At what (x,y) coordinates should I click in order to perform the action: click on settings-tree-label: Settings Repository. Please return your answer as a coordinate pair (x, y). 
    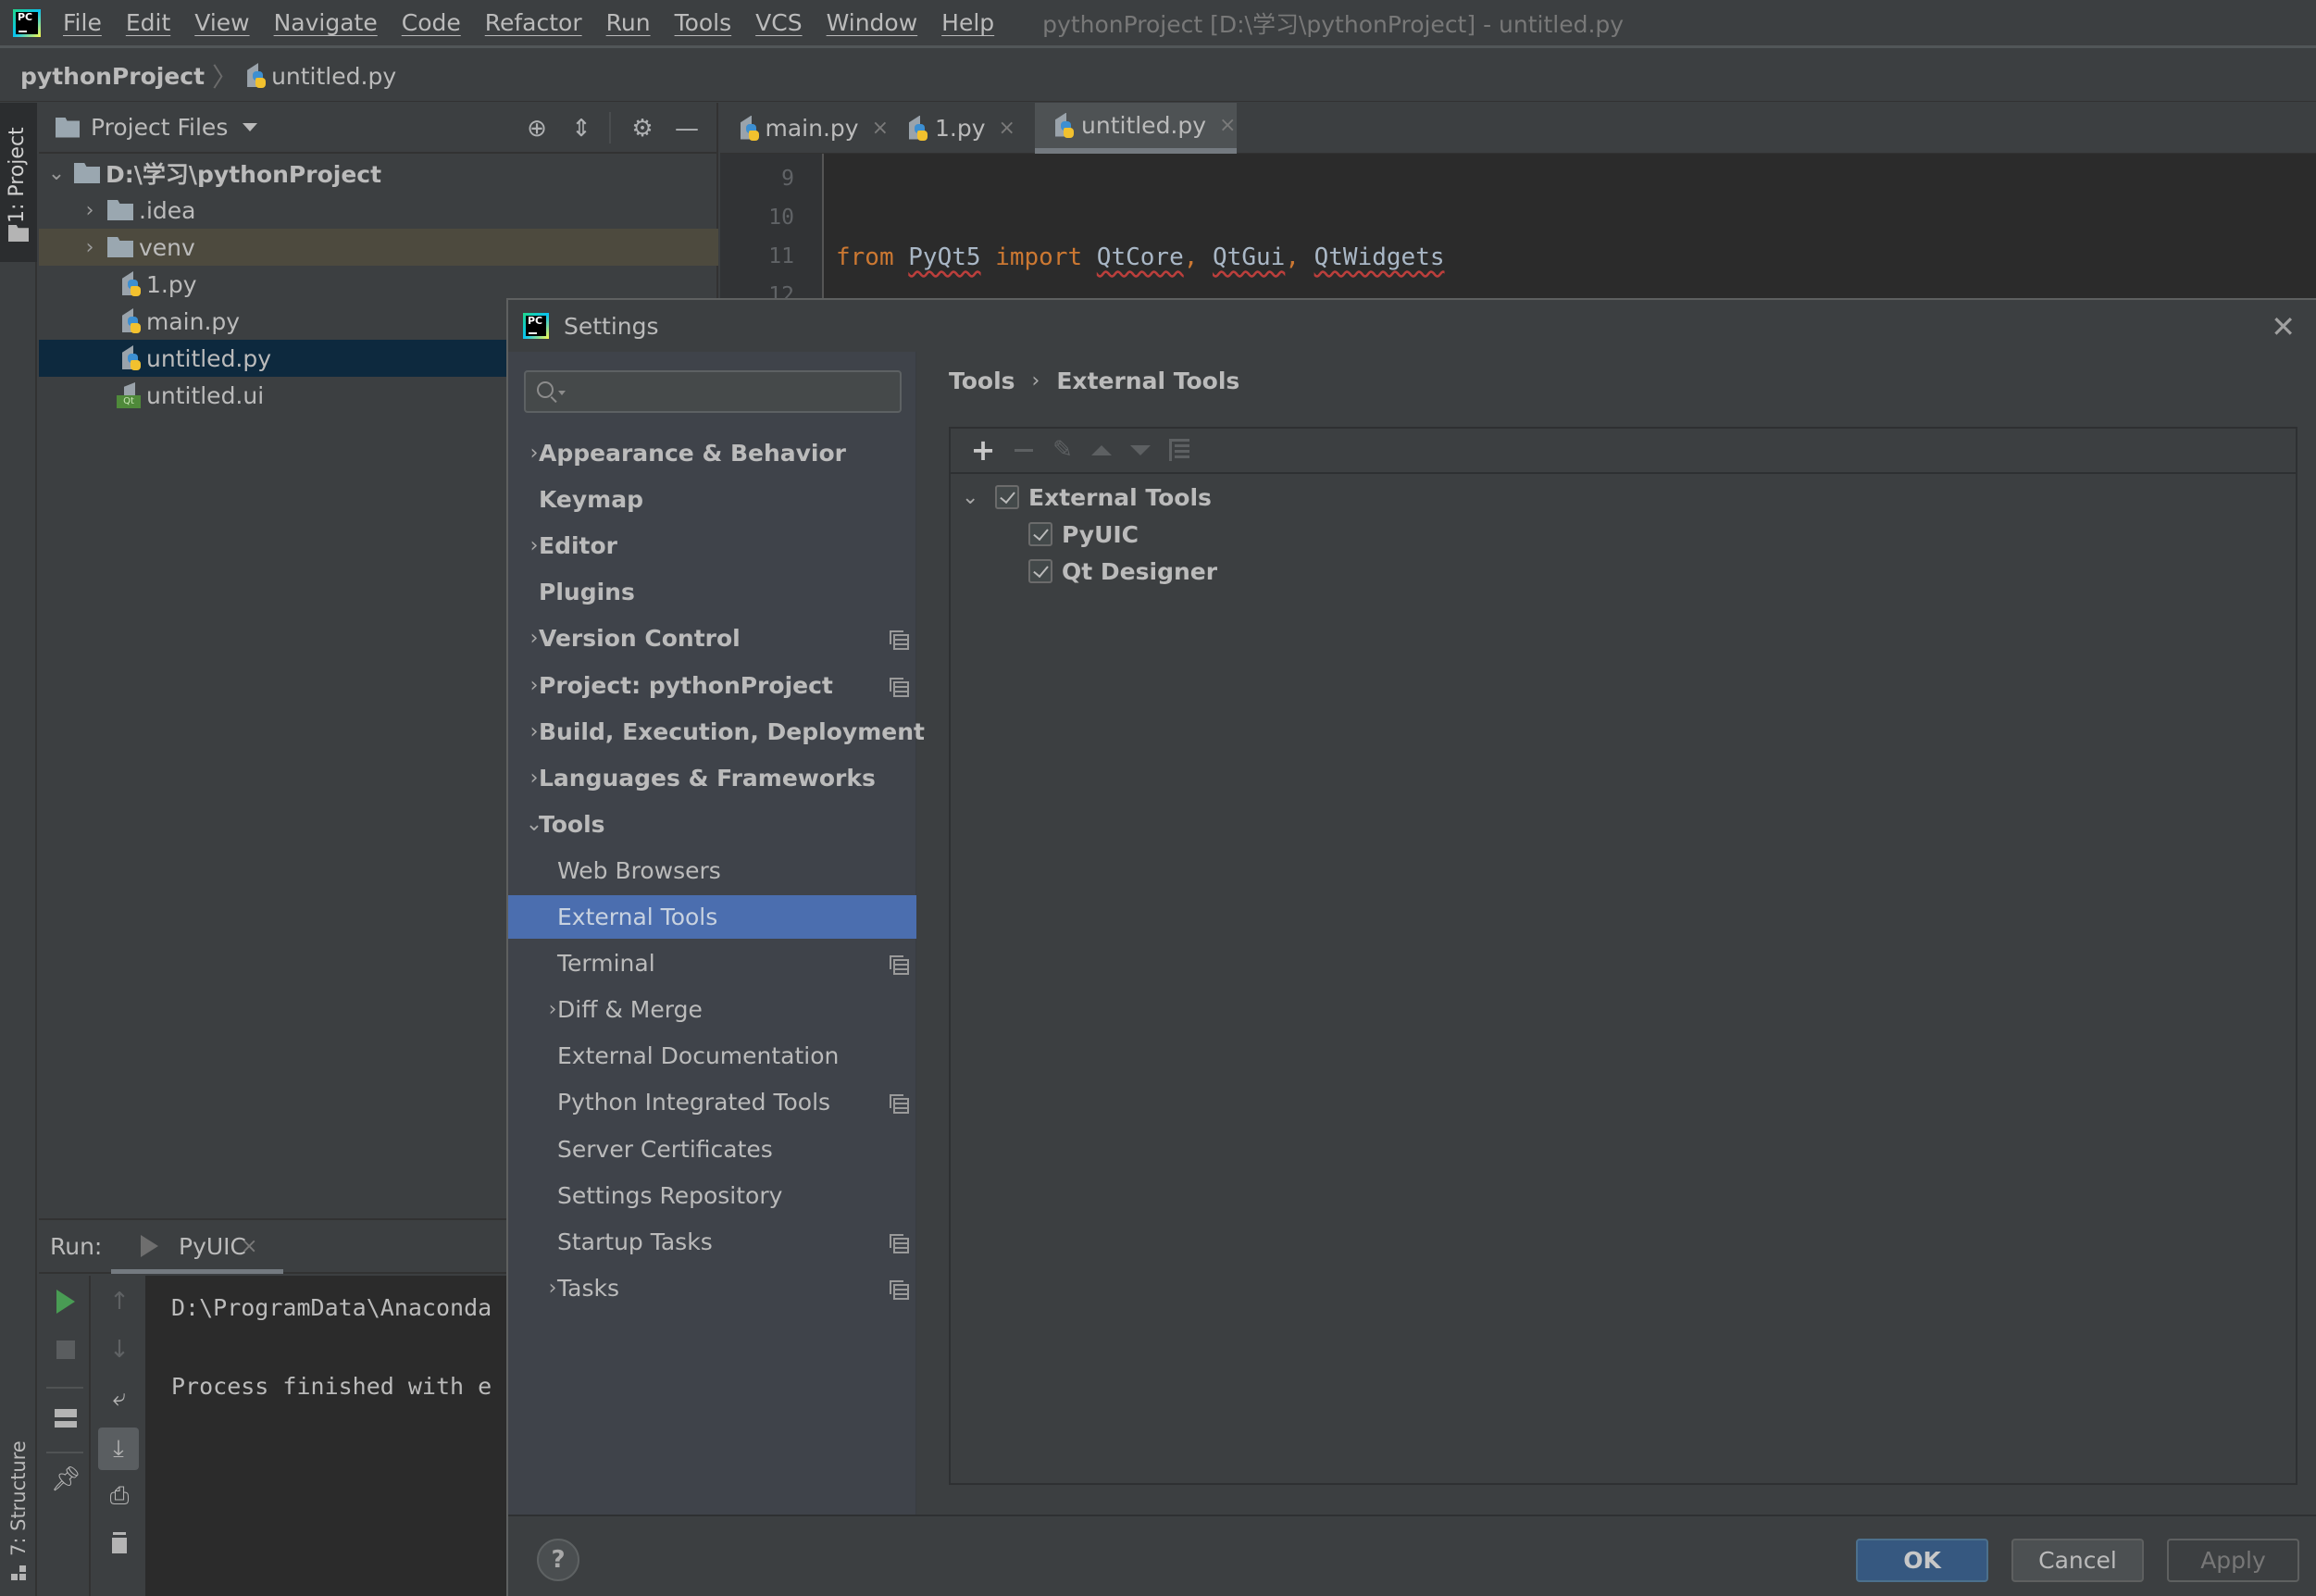
    Looking at the image, I should click on (670, 1195).